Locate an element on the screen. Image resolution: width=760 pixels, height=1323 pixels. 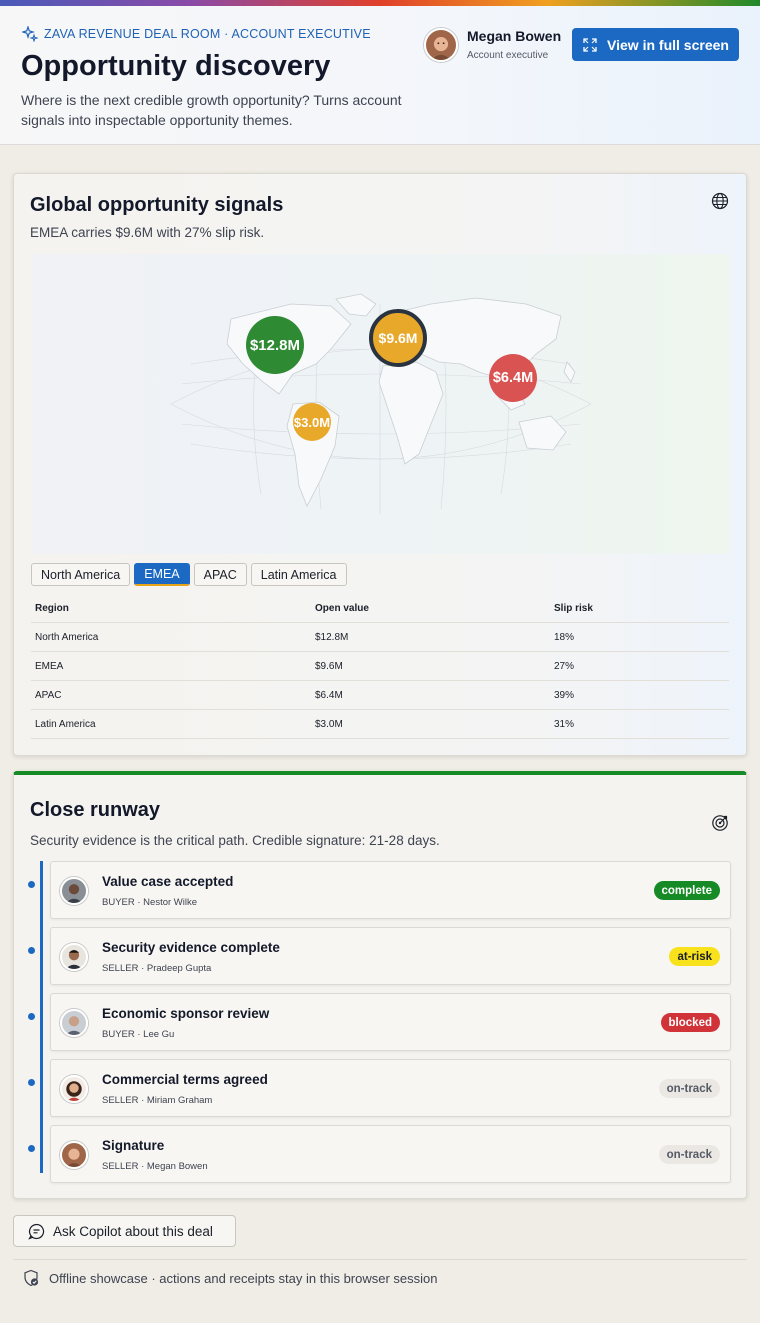
status-badge: blocked is located at coordinates (690, 1022).